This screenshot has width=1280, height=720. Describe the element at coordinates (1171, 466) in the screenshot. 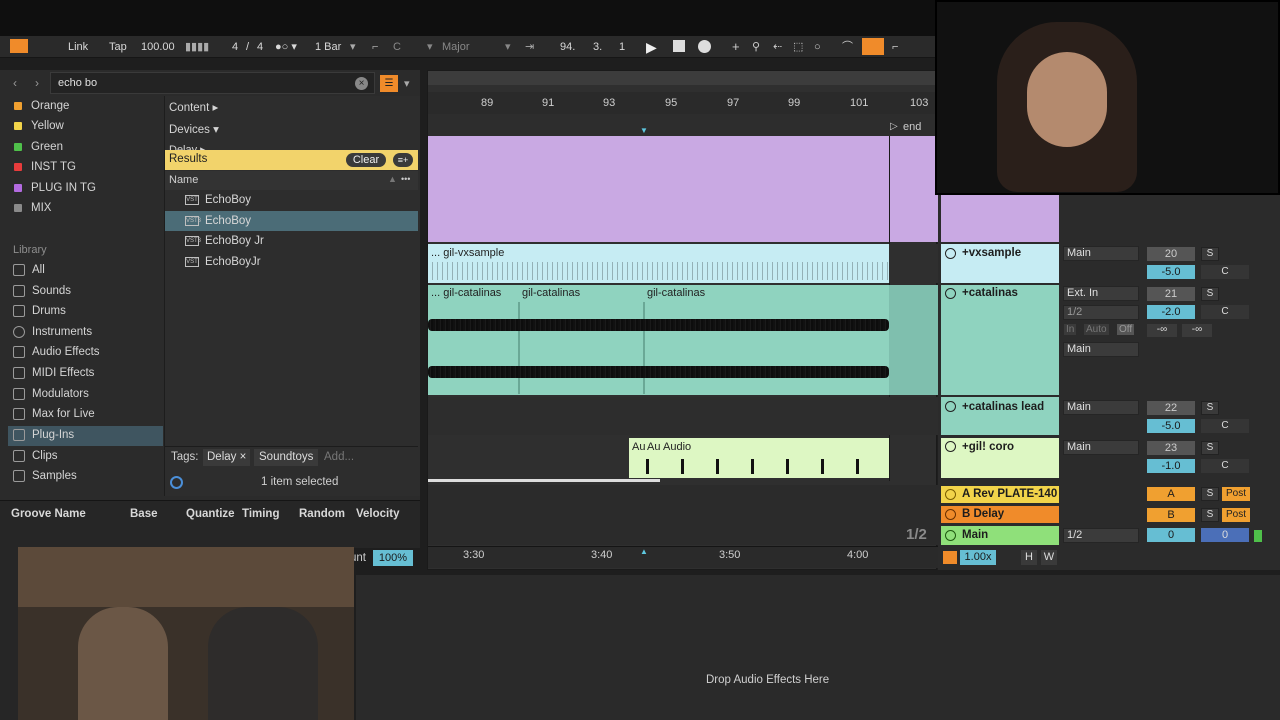

I see `volume-field: -1.0` at that location.